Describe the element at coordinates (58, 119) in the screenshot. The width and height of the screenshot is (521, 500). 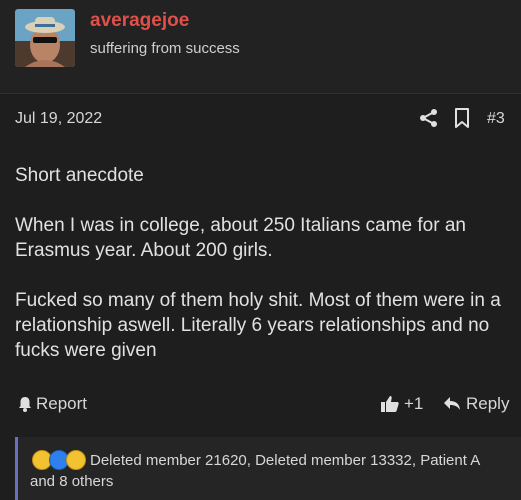
I see `post-date: Jul 19, 2022` at that location.